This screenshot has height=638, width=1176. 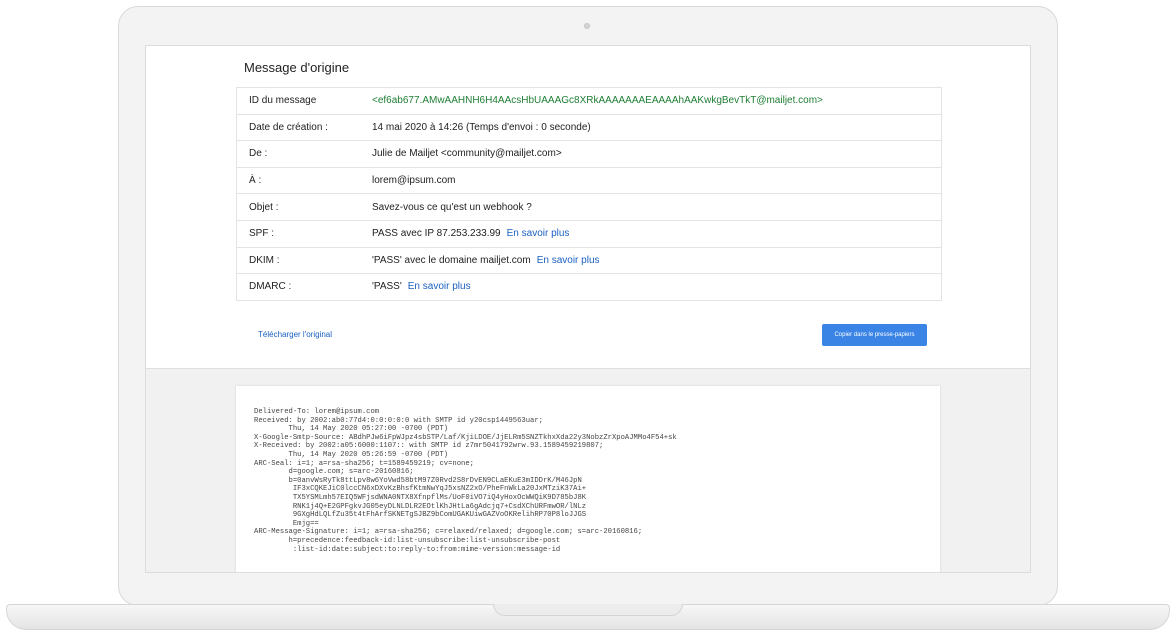 I want to click on detail-value: Savez-vous ce qu'est un webhook ?, so click(x=452, y=207).